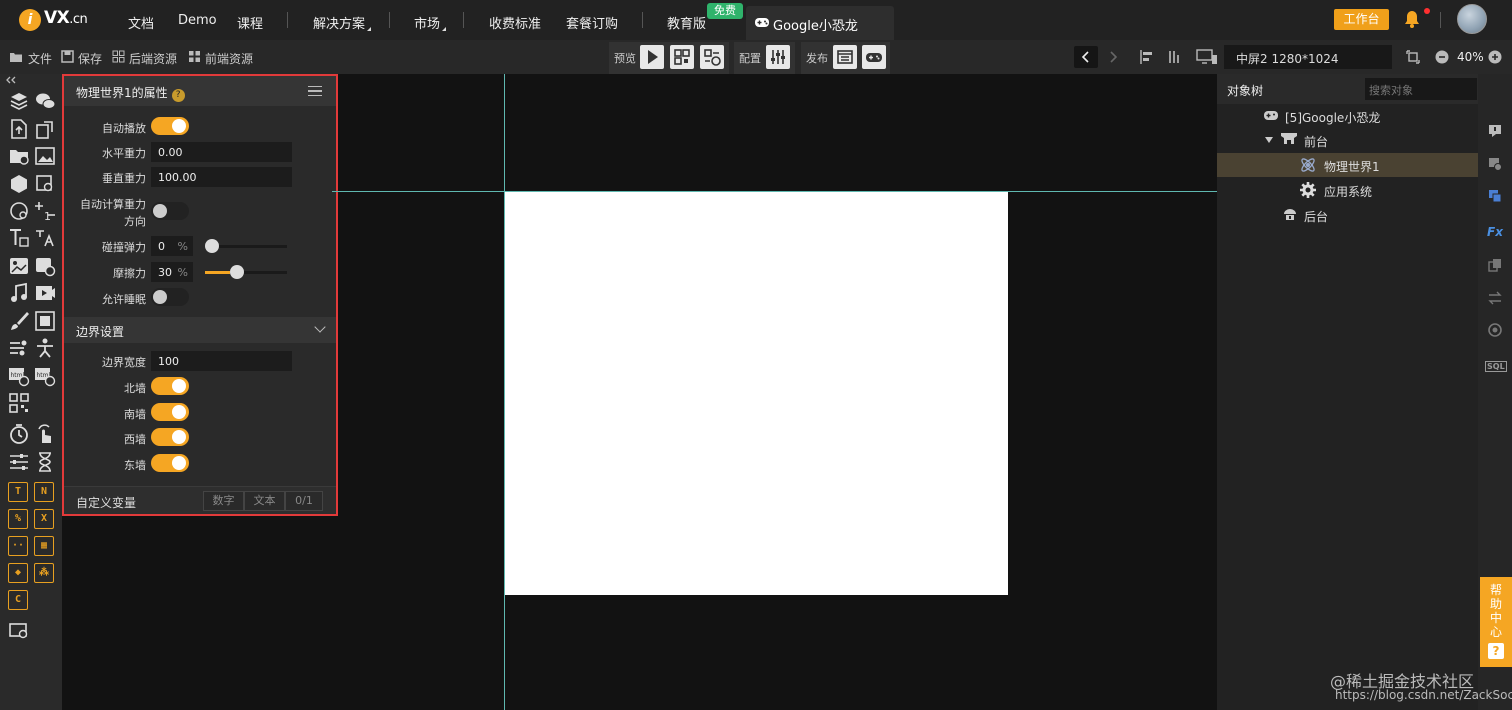 This screenshot has width=1512, height=710. What do you see at coordinates (44, 492) in the screenshot?
I see `number-variable-icon: N` at bounding box center [44, 492].